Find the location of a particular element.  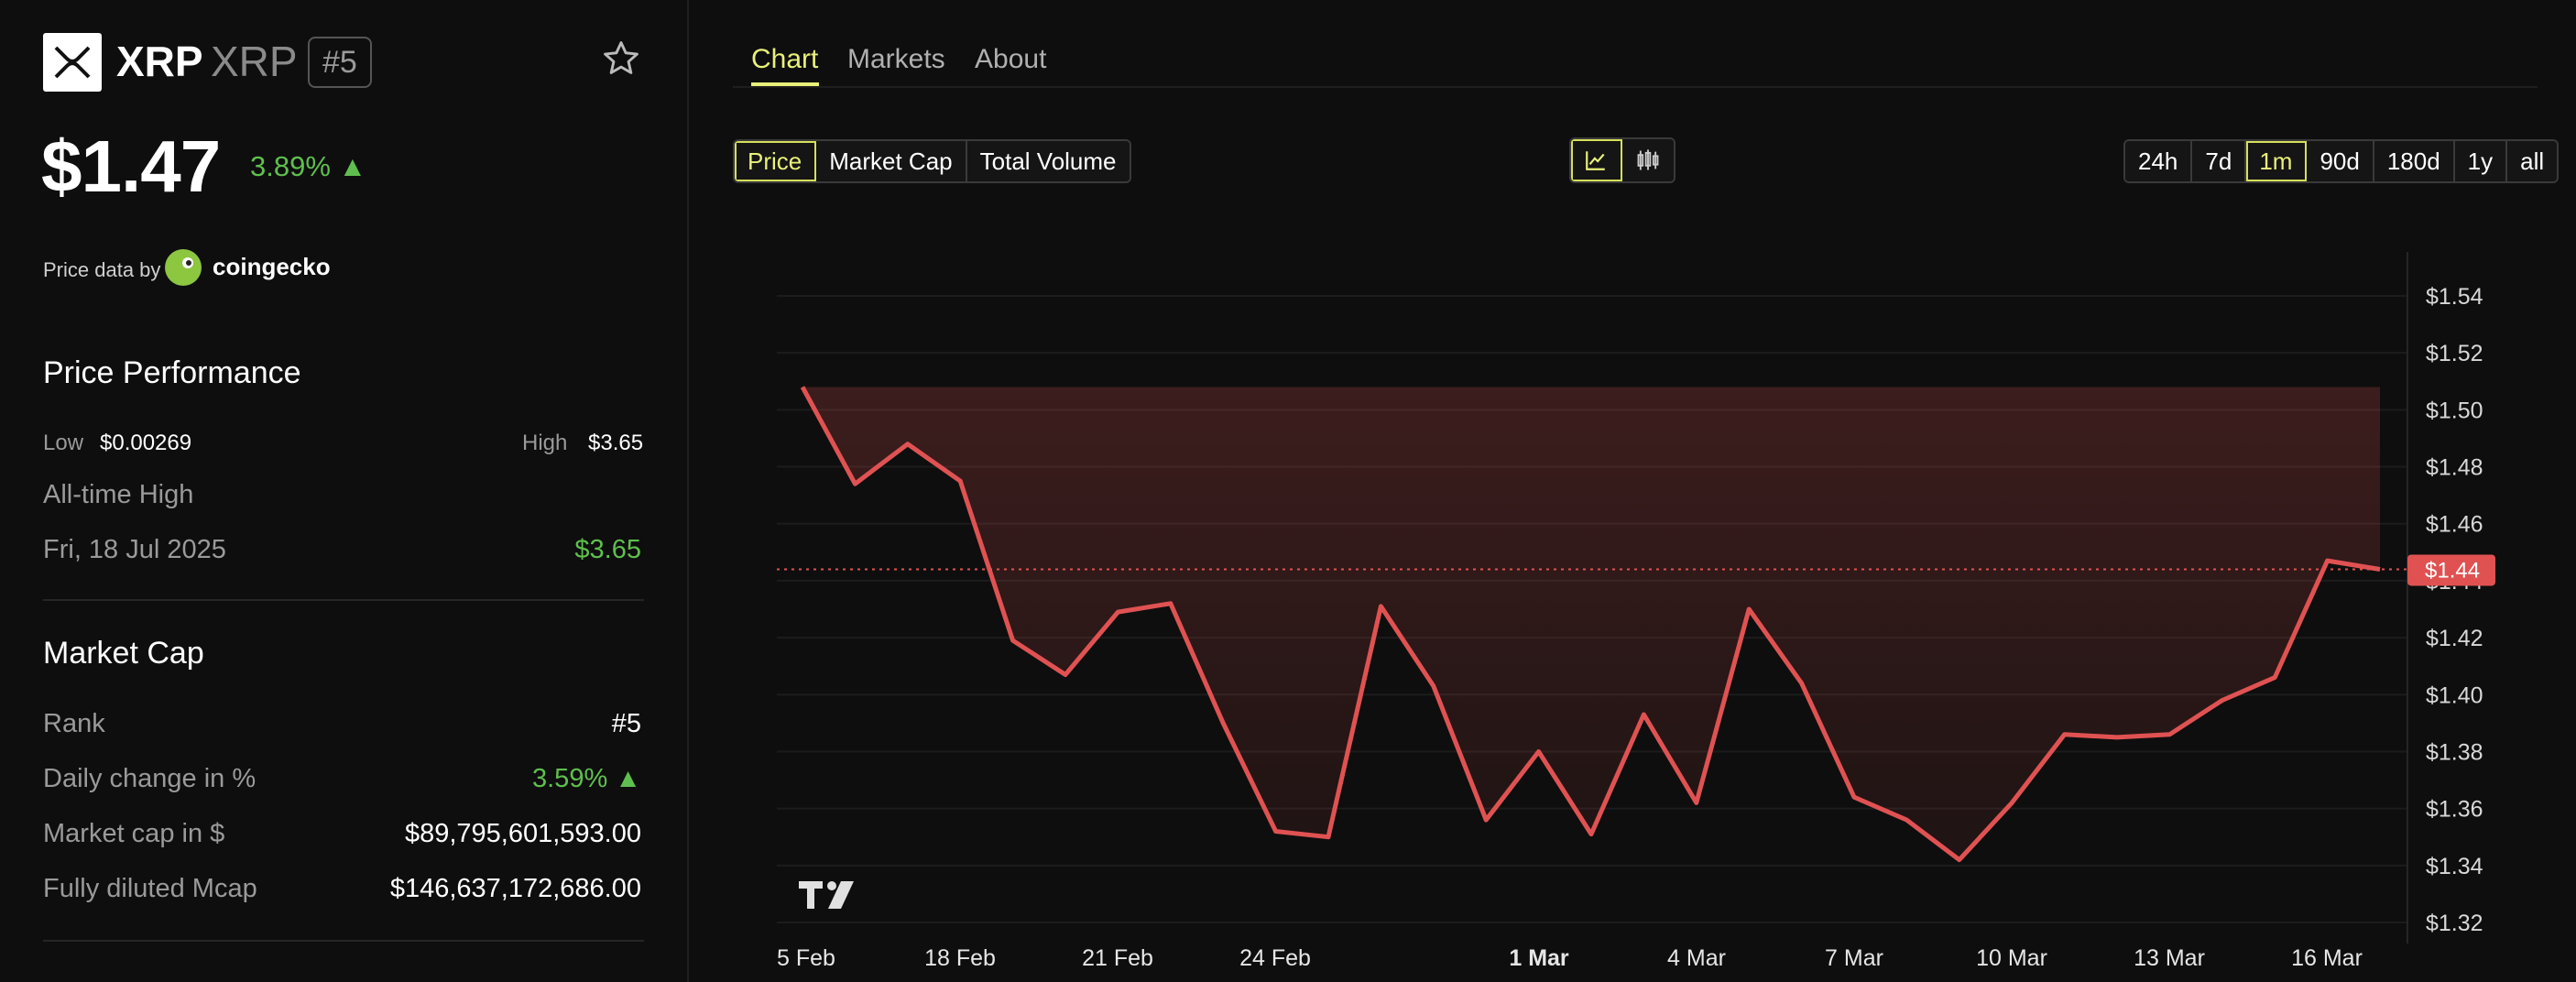

y-tick-label: $1.42 is located at coordinates (2455, 638).